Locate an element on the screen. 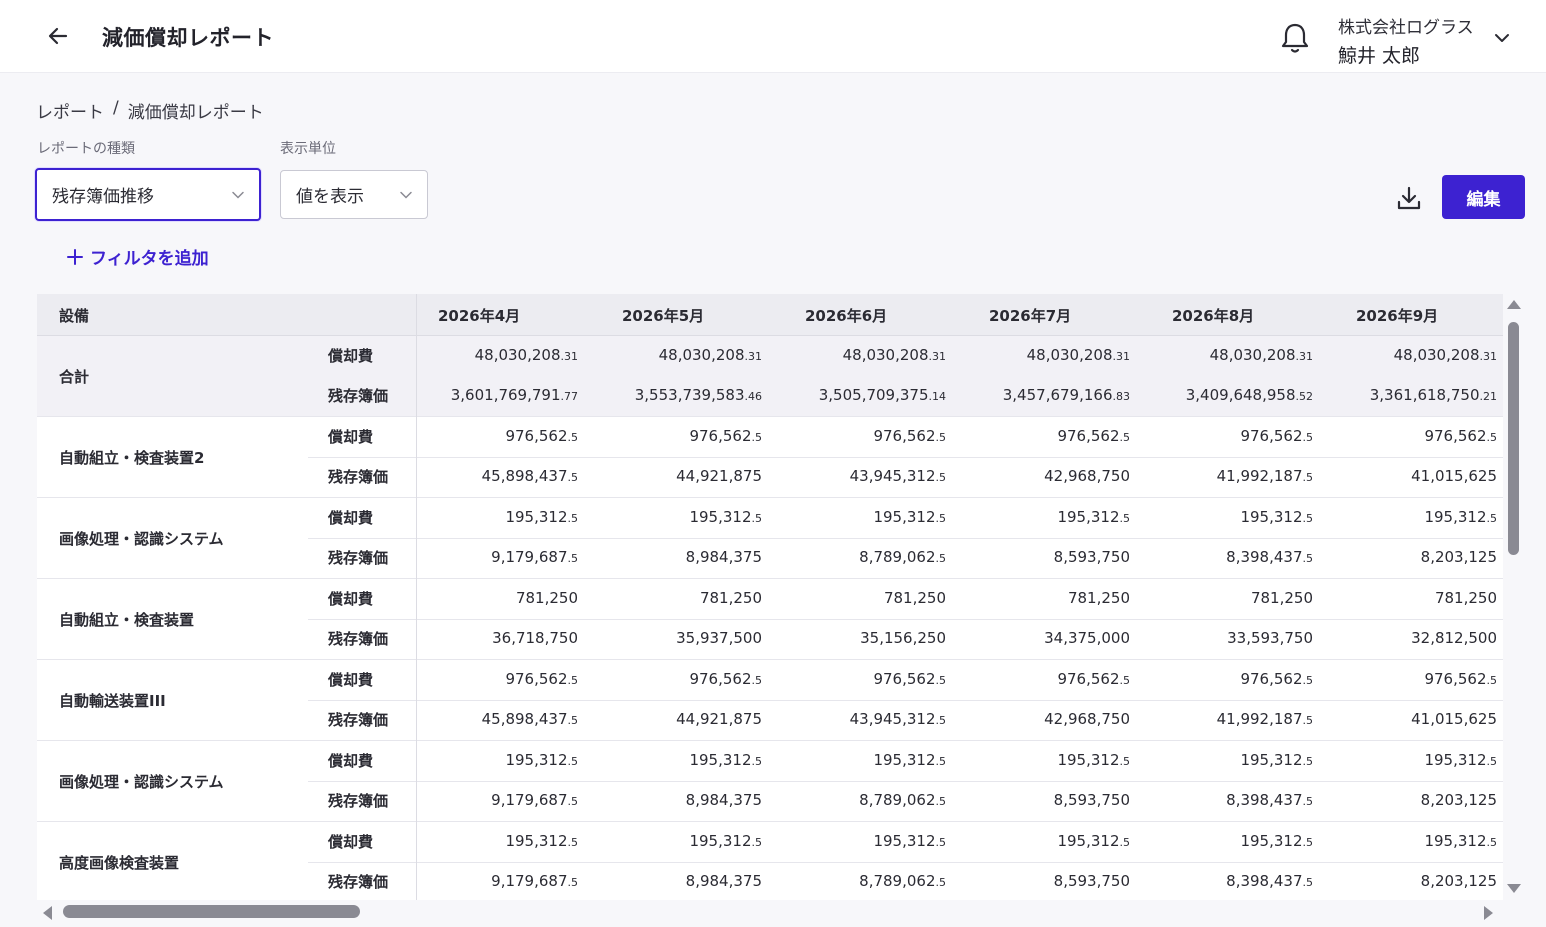 This screenshot has height=927, width=1546. value-cell: 3,505,709,375.14 is located at coordinates (865, 395).